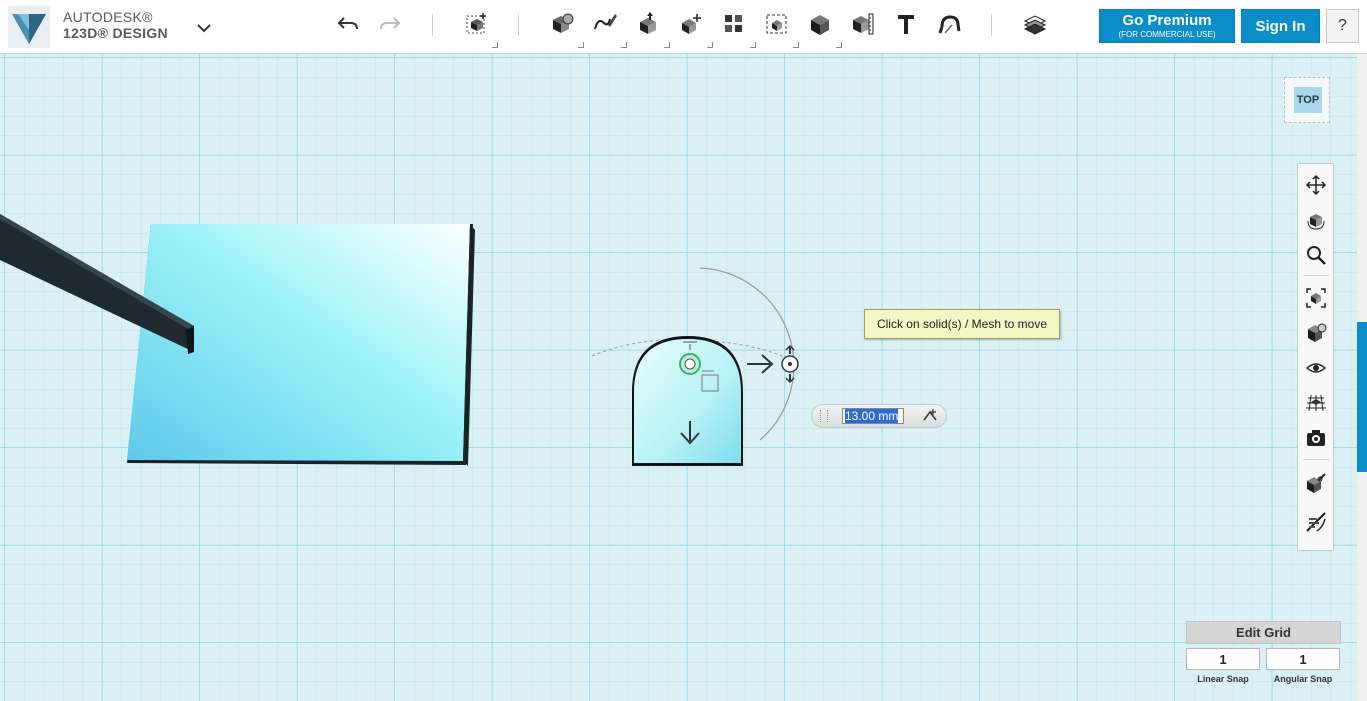 The width and height of the screenshot is (1367, 701). I want to click on grid-toggle-icon, so click(1316, 403).